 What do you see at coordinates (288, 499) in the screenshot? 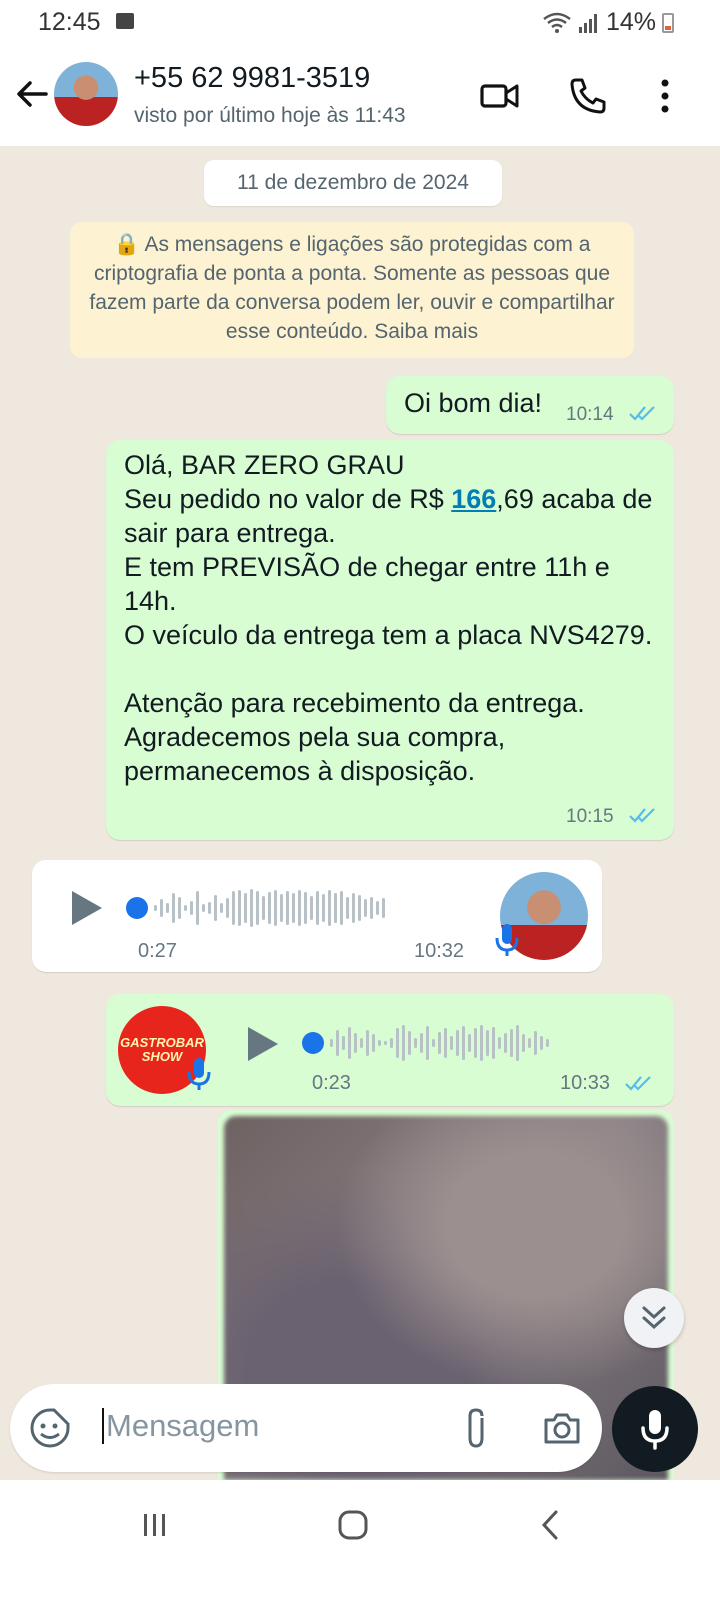
I see `message-line: Seu pedido no valor de R$` at bounding box center [288, 499].